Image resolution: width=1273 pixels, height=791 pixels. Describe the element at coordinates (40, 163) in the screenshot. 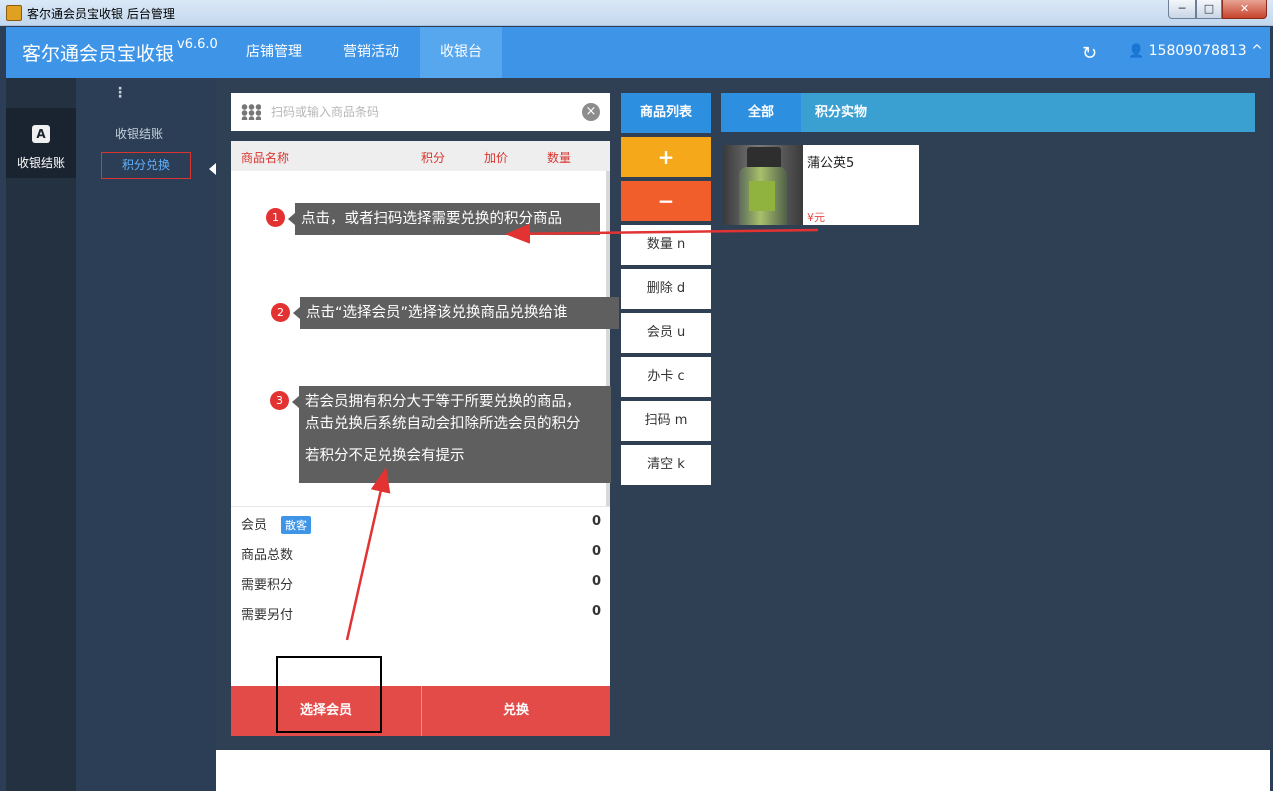

I see `sidebar-item-label: 收银结账` at that location.